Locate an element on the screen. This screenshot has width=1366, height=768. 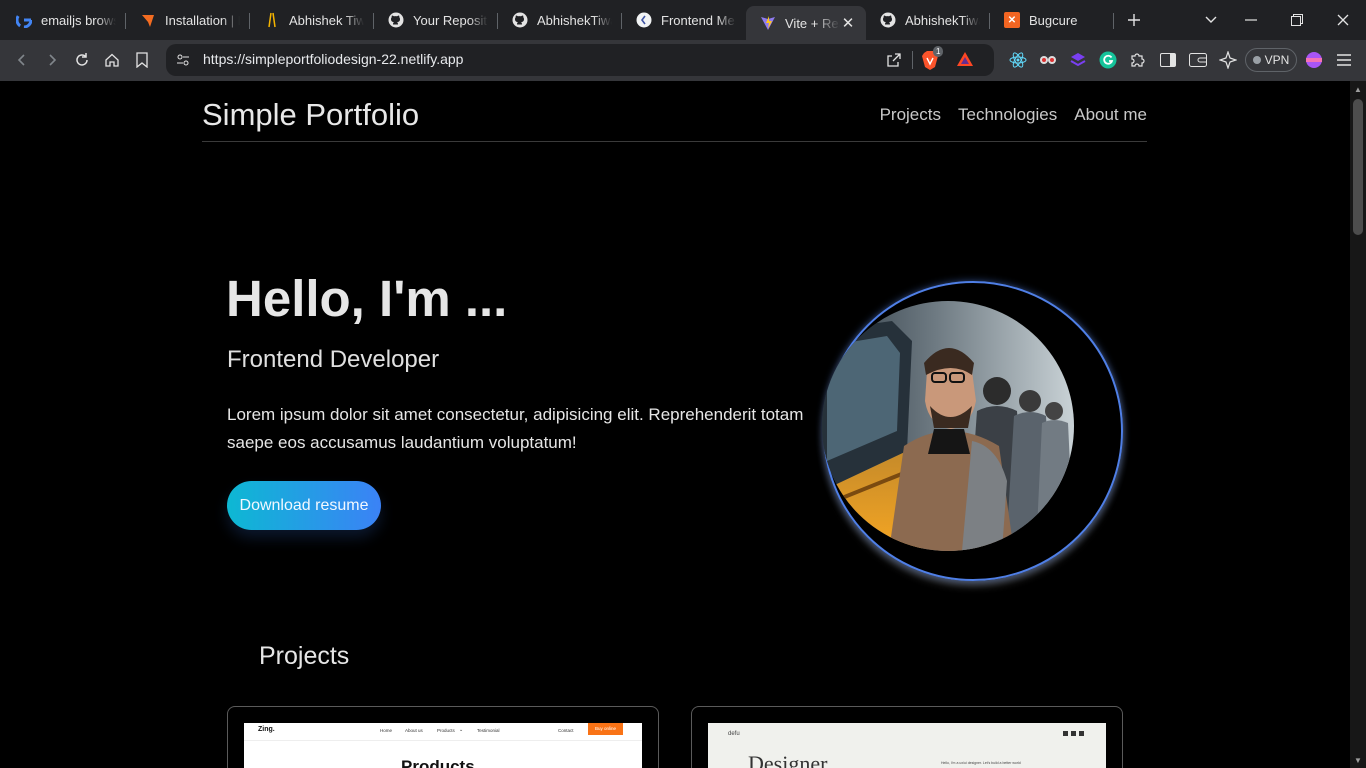
tab-abhishektiwari-github-2: AbhishekTiwar is located at coordinates (928, 20).